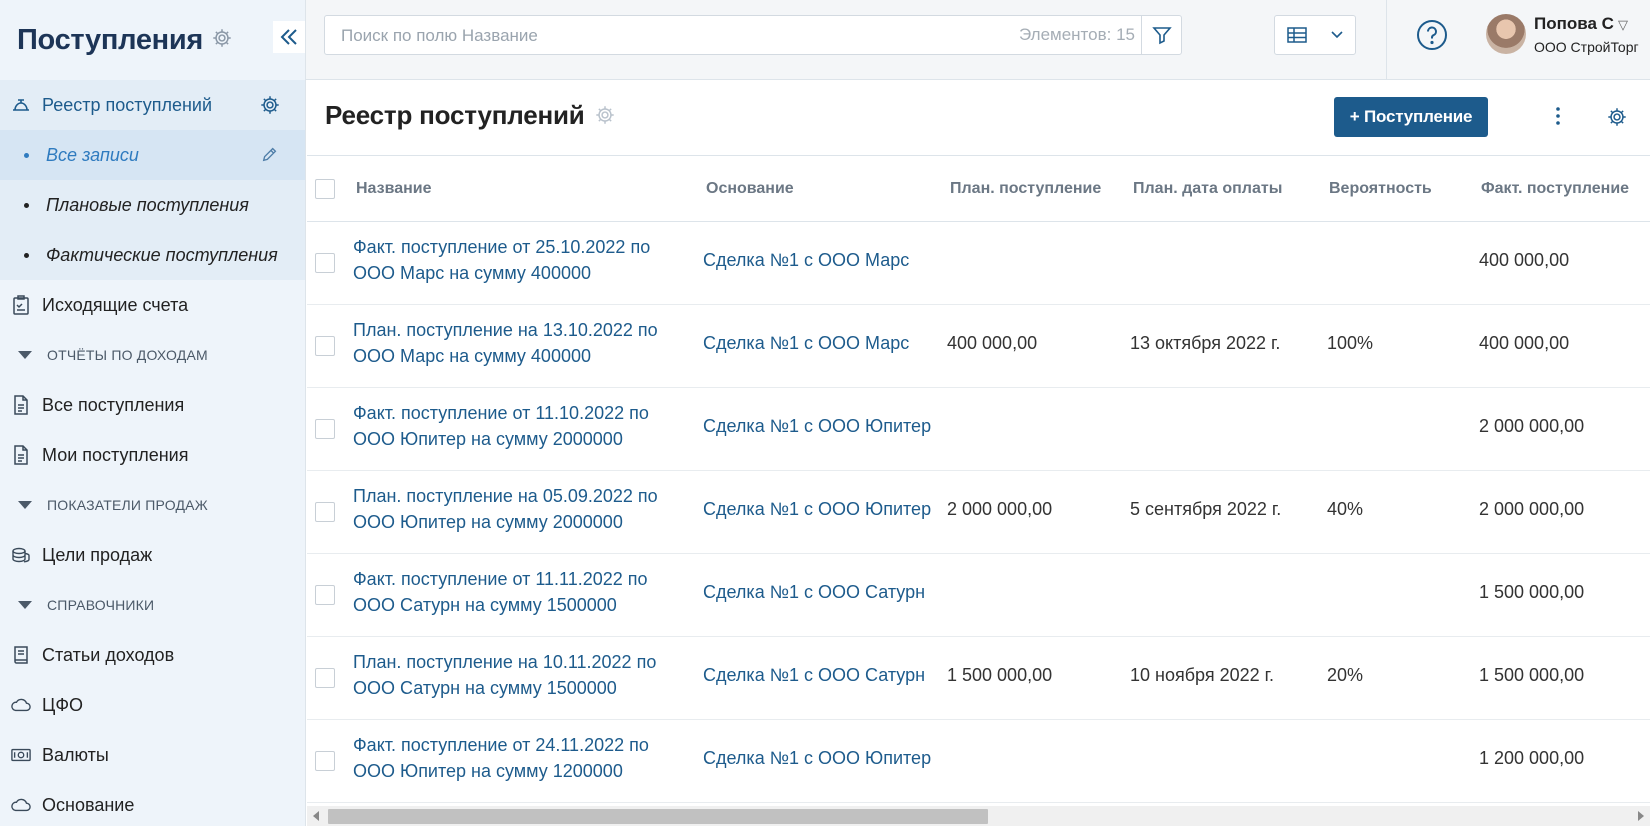 The image size is (1650, 826). Describe the element at coordinates (152, 655) in the screenshot. I see `sidebar-item-income-items: Статьи доходов` at that location.